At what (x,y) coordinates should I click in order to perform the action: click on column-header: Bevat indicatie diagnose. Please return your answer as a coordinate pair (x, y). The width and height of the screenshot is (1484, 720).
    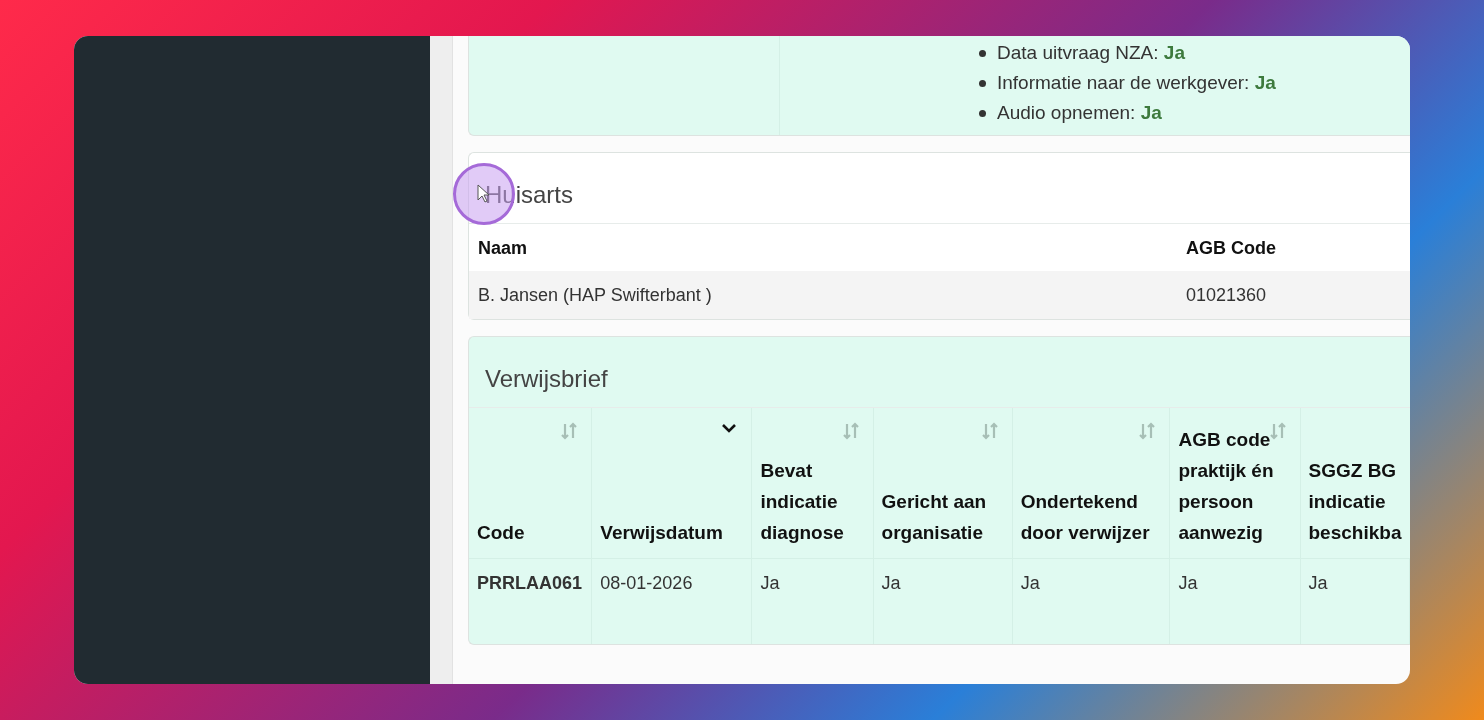
    Looking at the image, I should click on (812, 483).